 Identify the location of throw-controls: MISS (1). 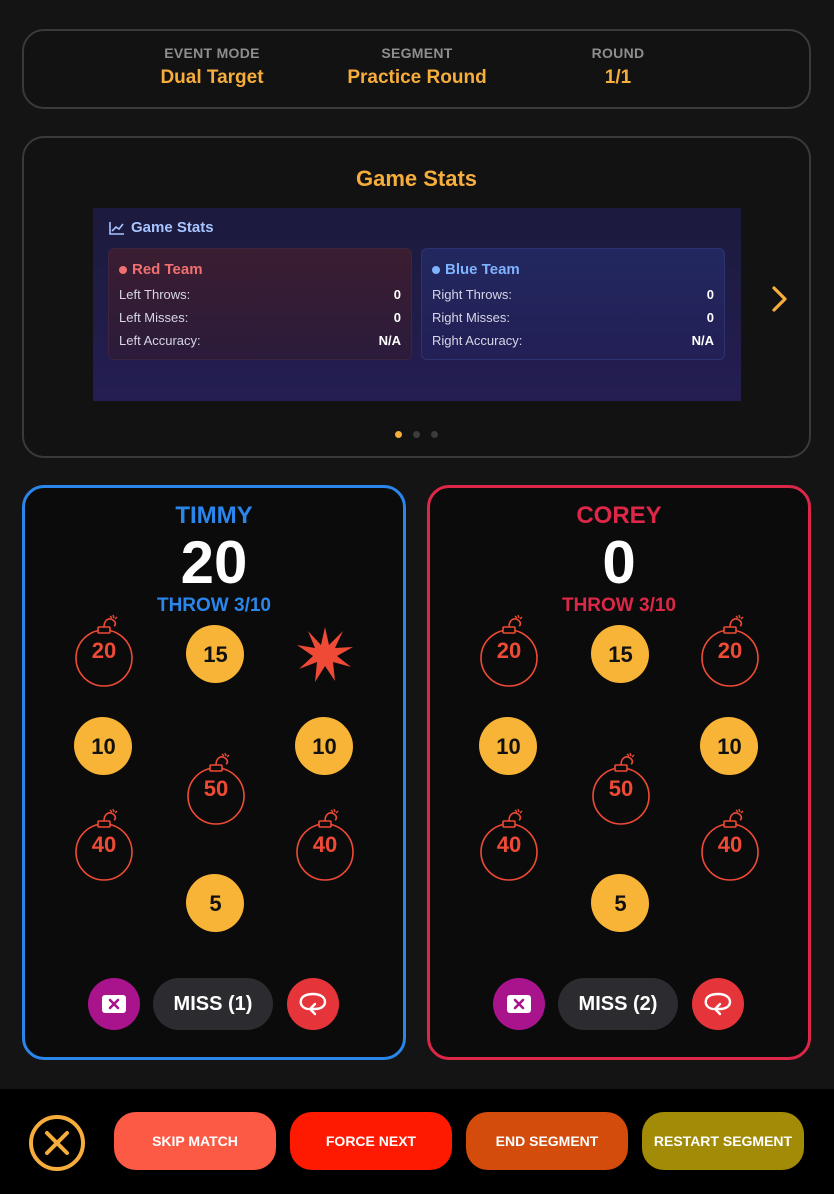
(214, 1005).